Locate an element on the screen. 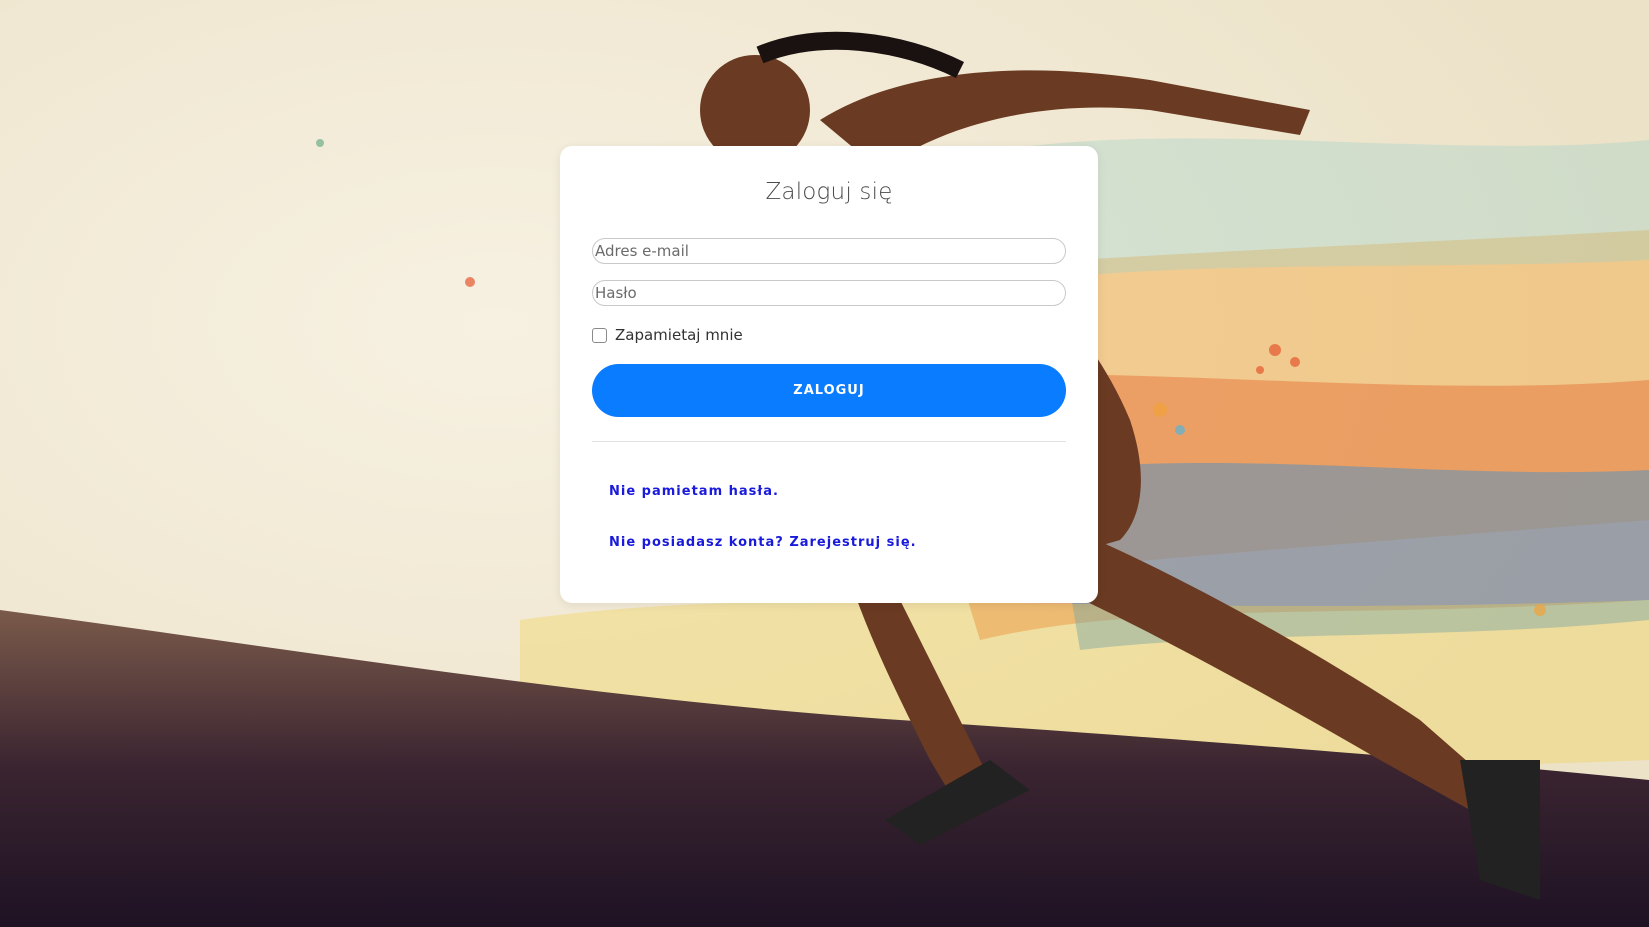 The height and width of the screenshot is (927, 1649). password-field is located at coordinates (829, 293).